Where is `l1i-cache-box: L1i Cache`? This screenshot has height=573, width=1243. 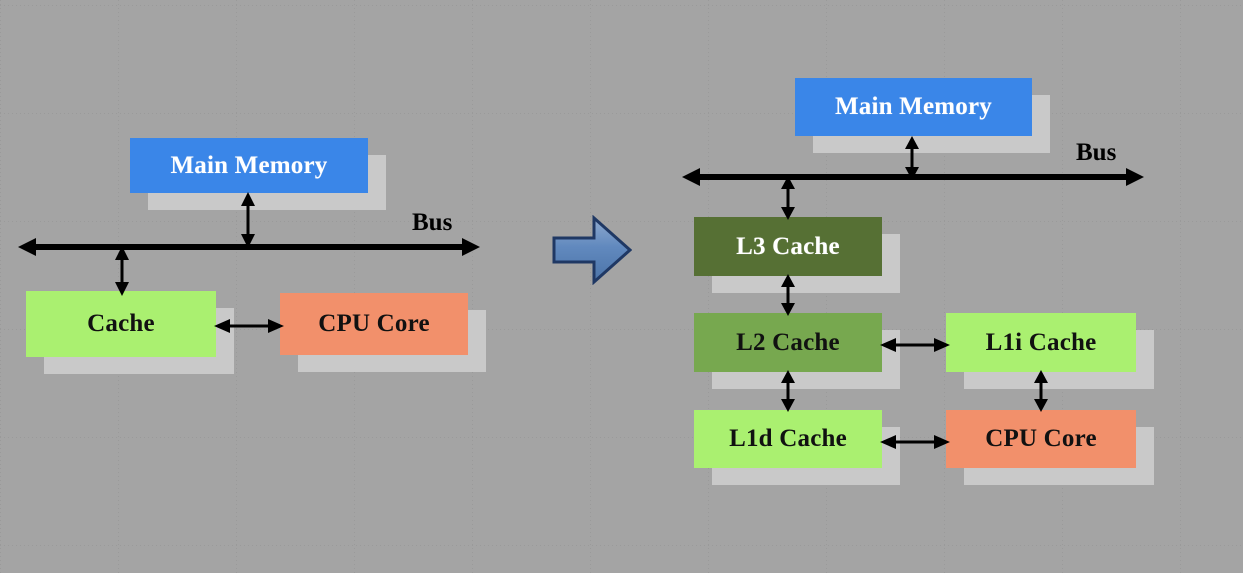 l1i-cache-box: L1i Cache is located at coordinates (1041, 342).